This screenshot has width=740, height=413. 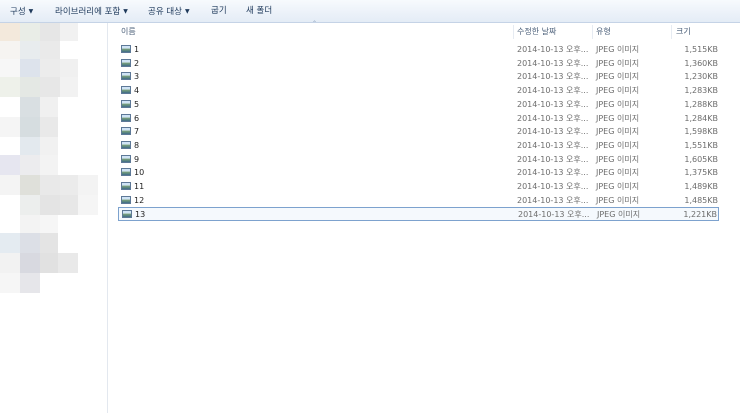 I want to click on column-header-size: 크기, so click(x=683, y=31).